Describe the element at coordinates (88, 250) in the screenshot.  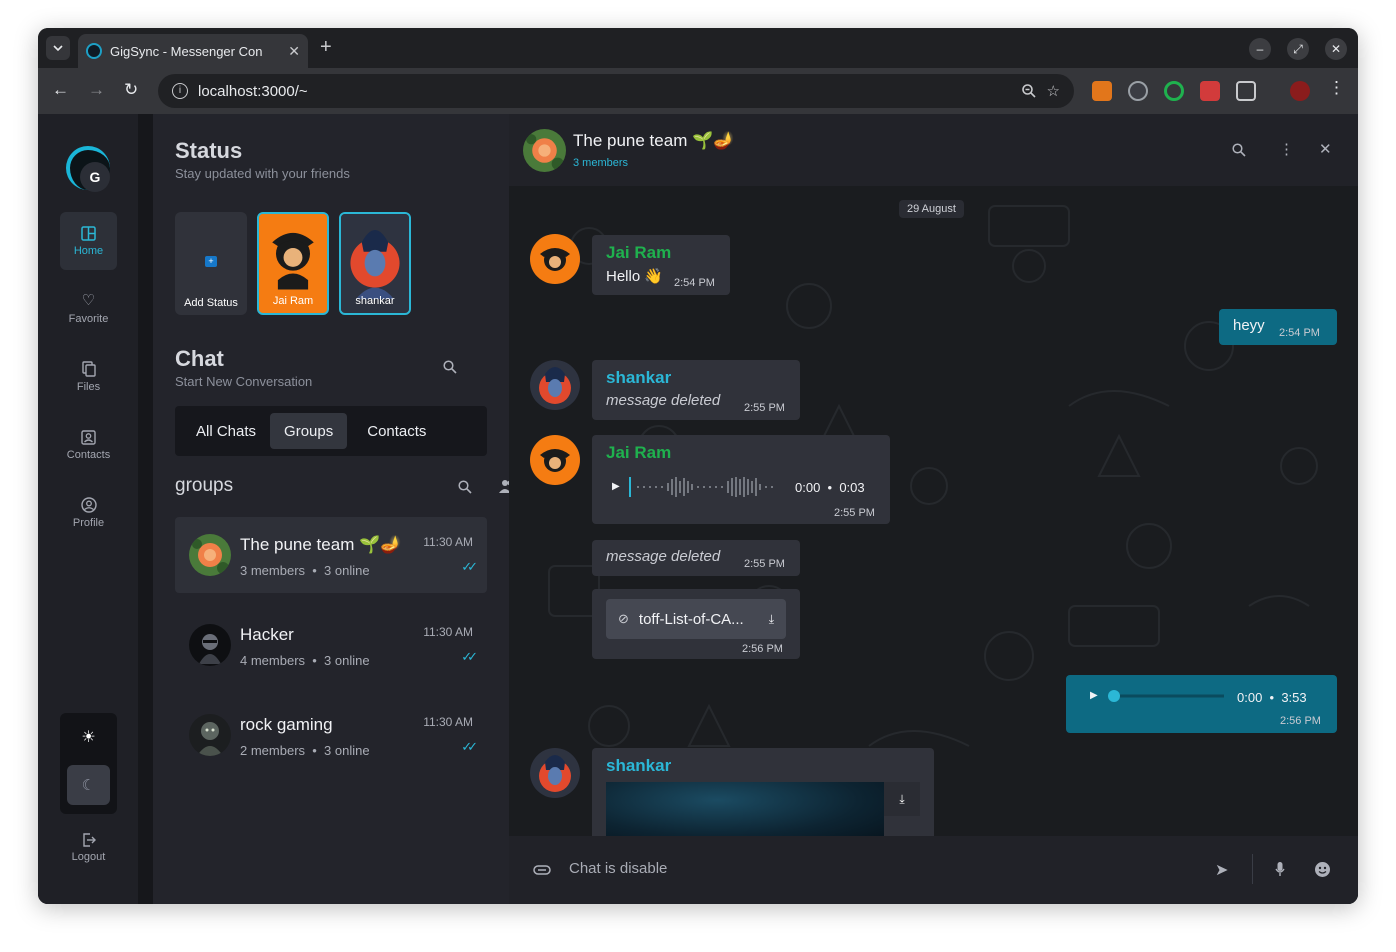
I see `nav-home-label: Home` at that location.